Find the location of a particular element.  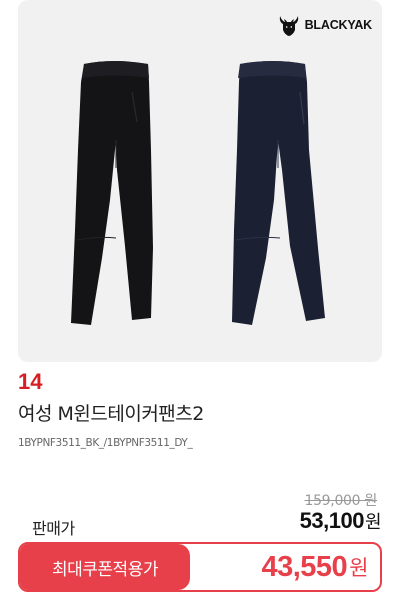

coupon-label: 최대쿠폰적용가 is located at coordinates (105, 567).